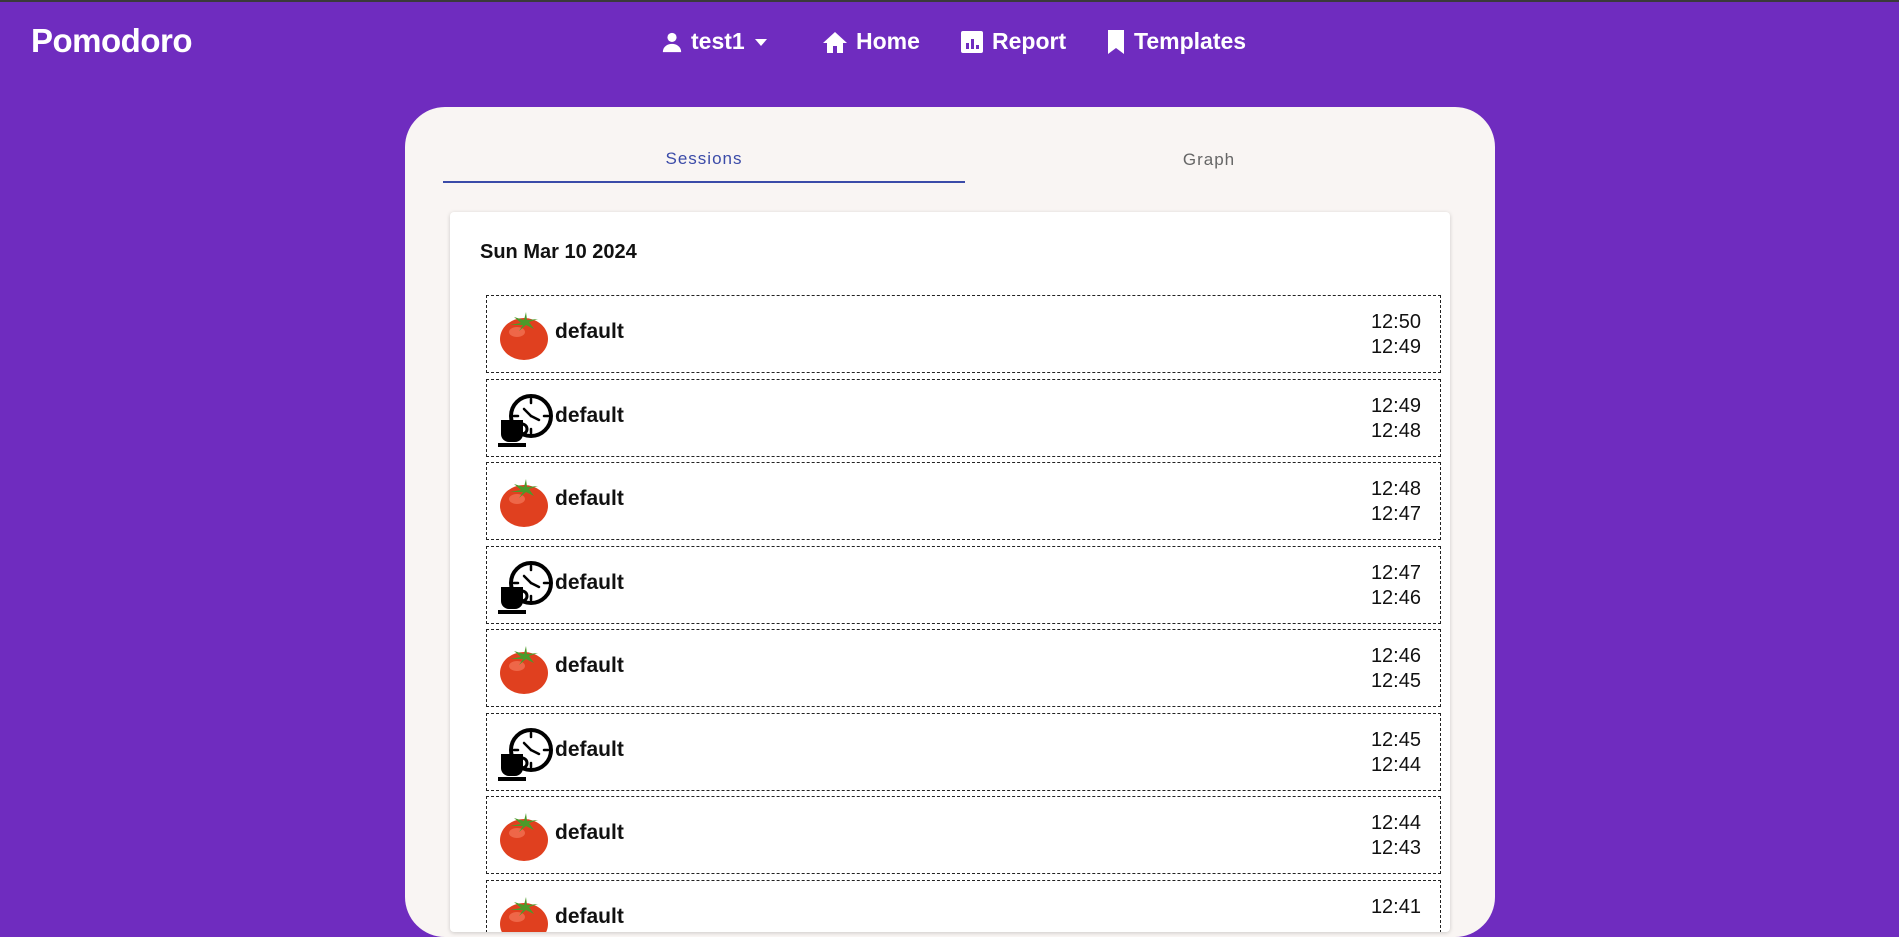  I want to click on session-row: default 12:47 12:46, so click(963, 585).